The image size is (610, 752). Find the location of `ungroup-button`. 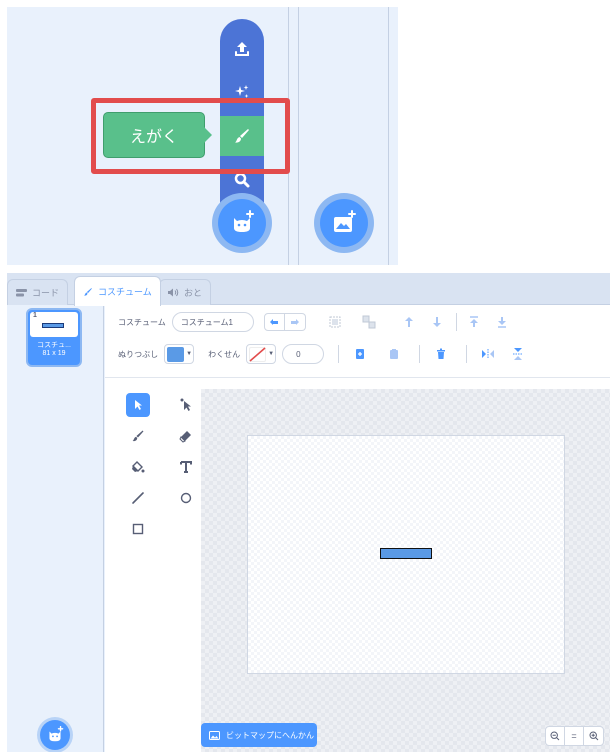

ungroup-button is located at coordinates (369, 322).